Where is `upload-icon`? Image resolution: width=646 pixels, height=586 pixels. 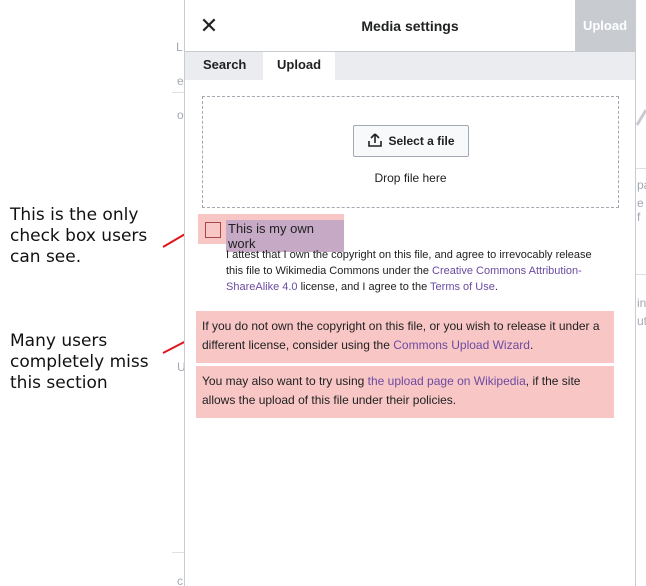 upload-icon is located at coordinates (375, 140).